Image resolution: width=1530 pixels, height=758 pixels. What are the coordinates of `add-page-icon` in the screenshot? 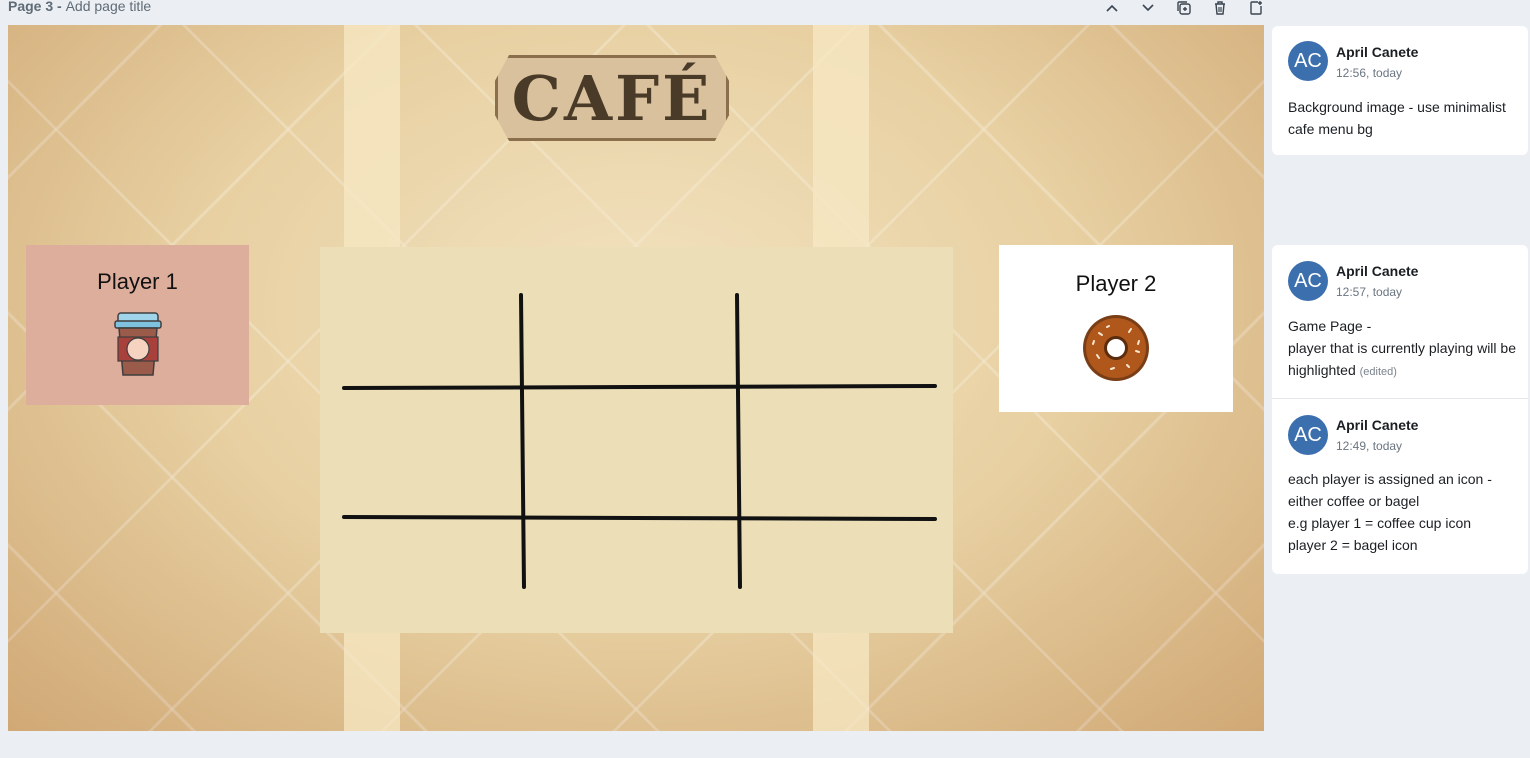 It's located at (1256, 8).